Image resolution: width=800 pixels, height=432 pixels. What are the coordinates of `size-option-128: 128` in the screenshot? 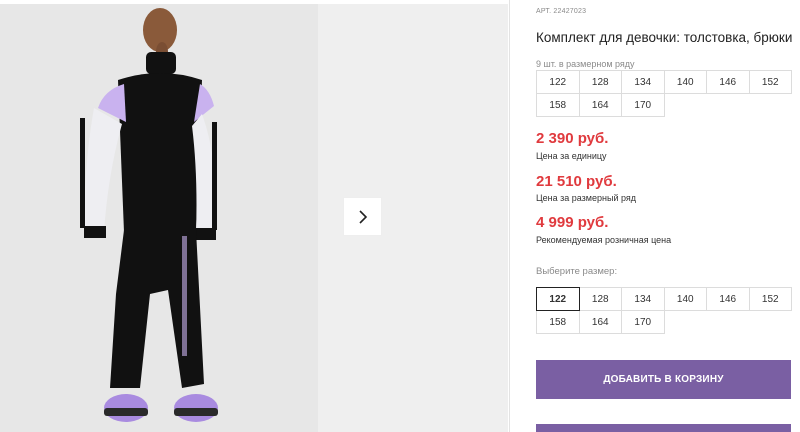 It's located at (600, 299).